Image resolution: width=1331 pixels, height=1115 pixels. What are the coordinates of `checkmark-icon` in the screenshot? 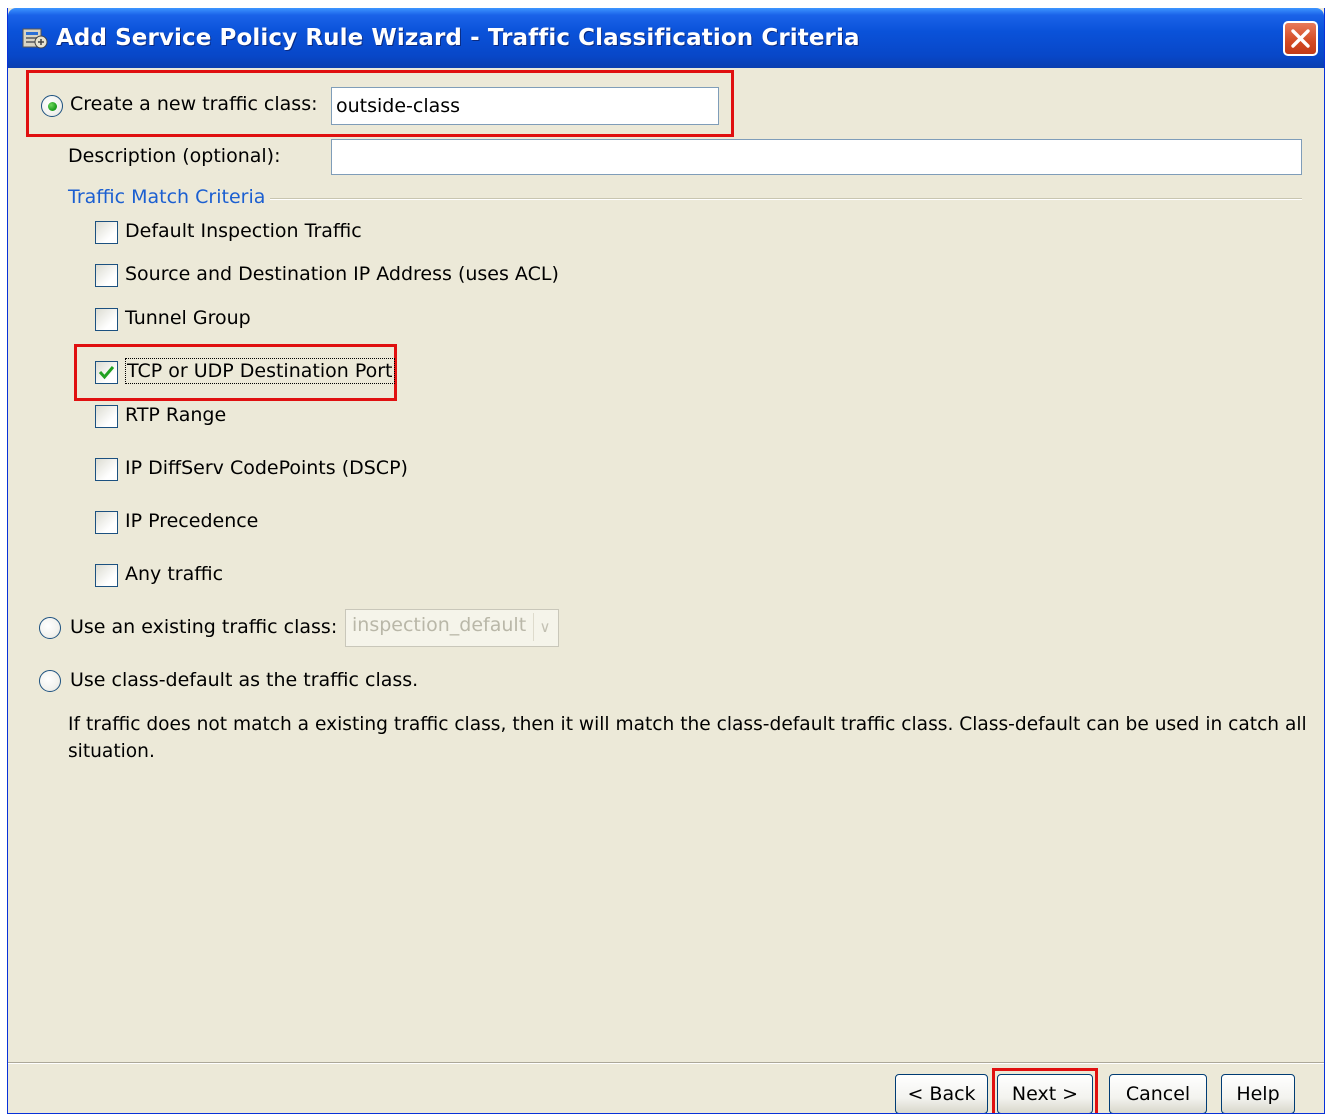 It's located at (106, 373).